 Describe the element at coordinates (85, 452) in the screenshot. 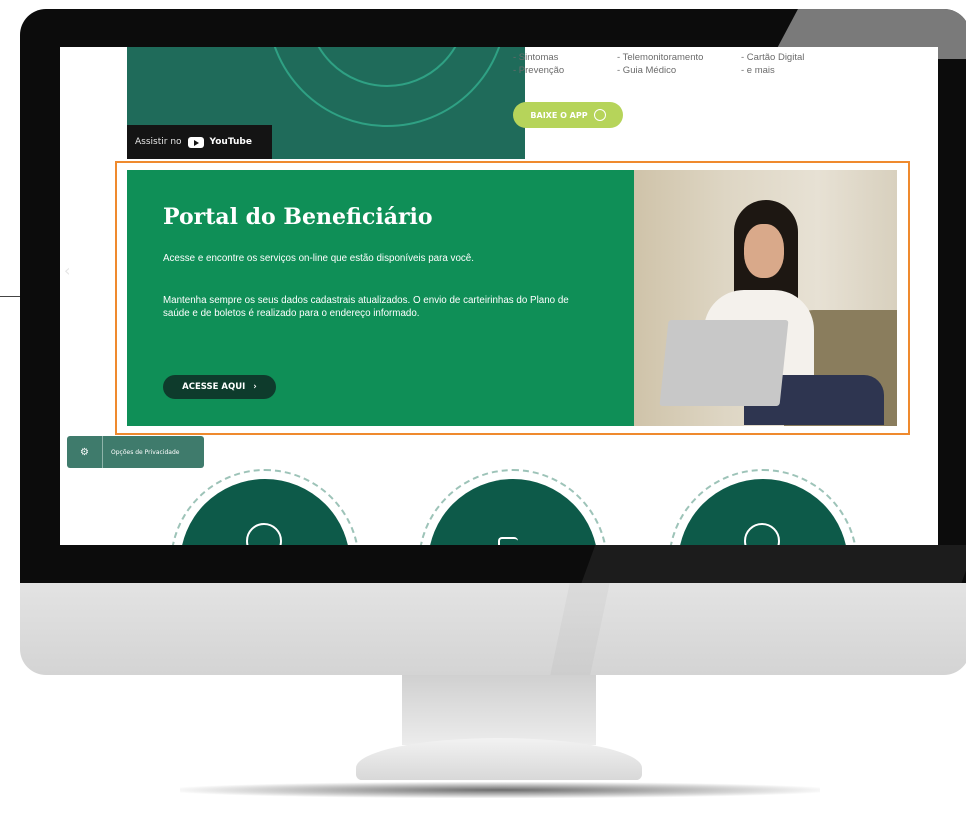

I see `cookie-icon: ⚙` at that location.